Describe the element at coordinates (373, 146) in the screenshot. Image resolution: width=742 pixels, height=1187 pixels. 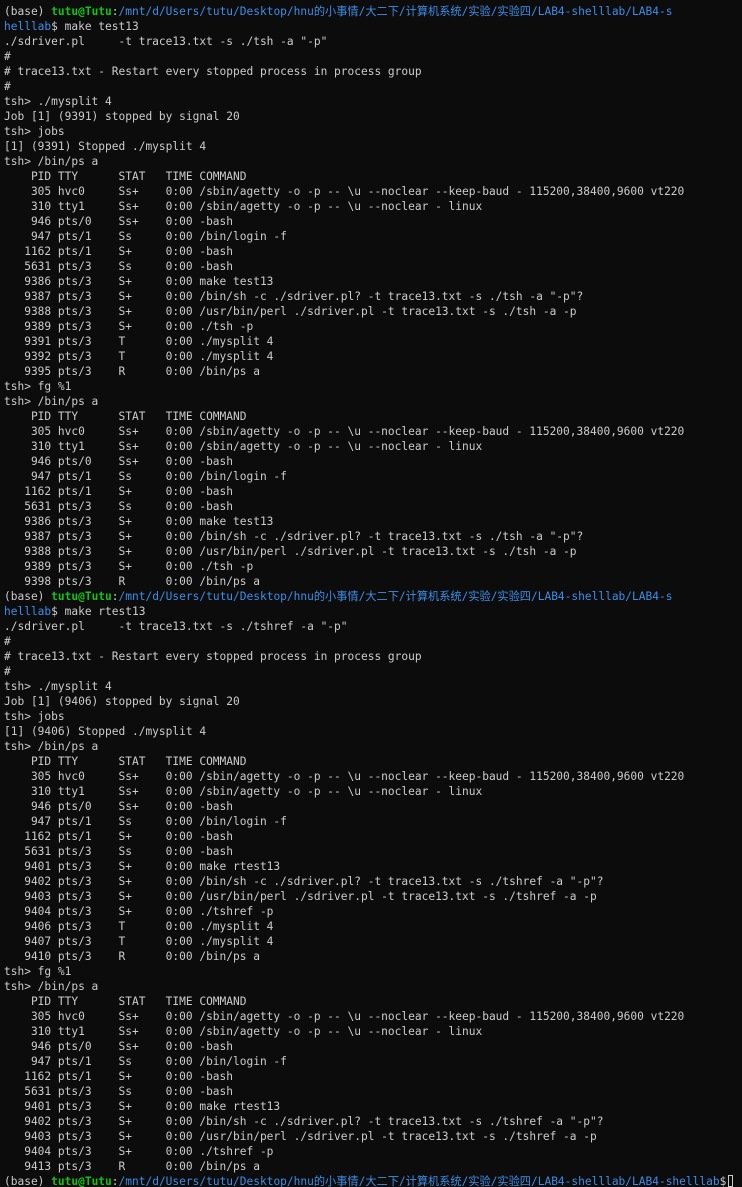
I see `terminal-line: [1] (9391) Stopped ./mysplit 4` at that location.